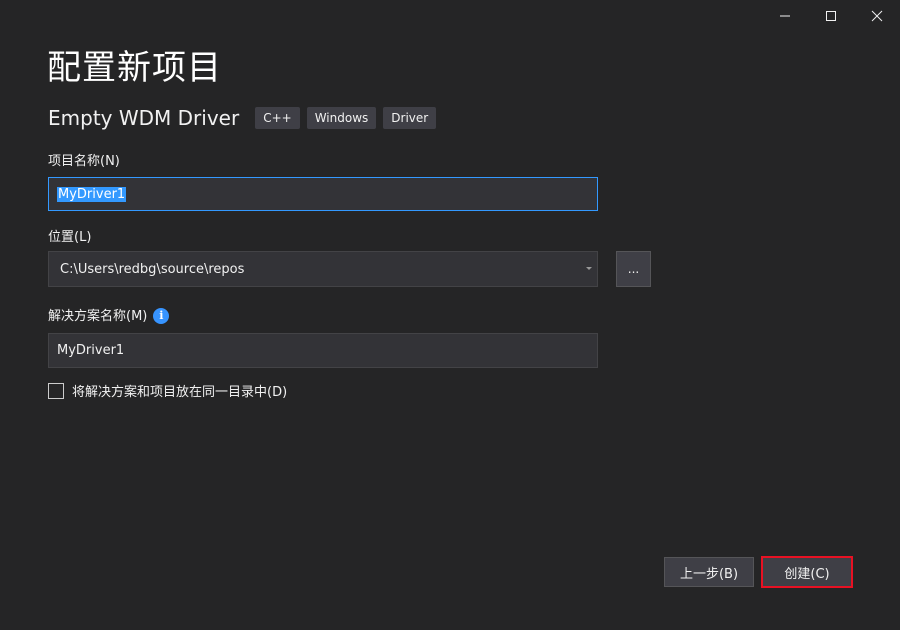 The height and width of the screenshot is (630, 900). What do you see at coordinates (323, 194) in the screenshot?
I see `project-name-input: MyDriver1` at bounding box center [323, 194].